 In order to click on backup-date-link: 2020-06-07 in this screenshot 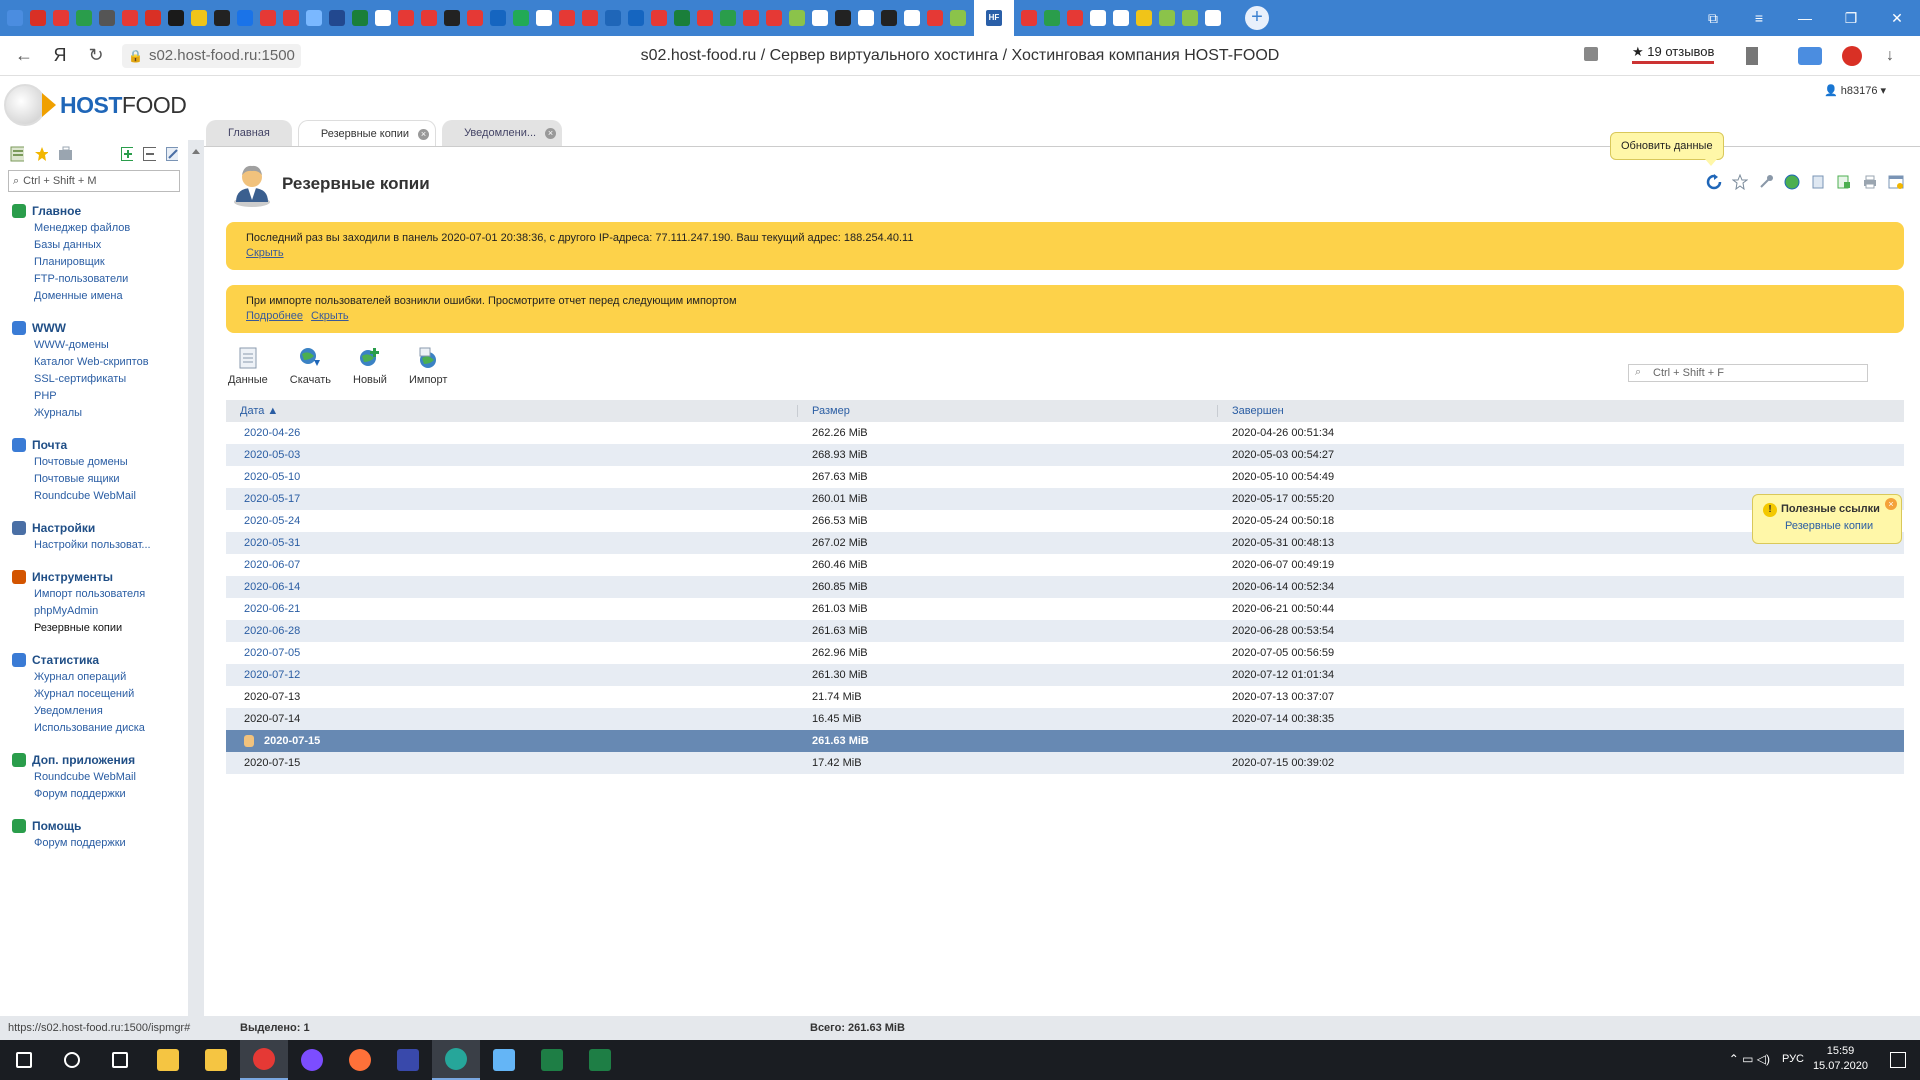, I will do `click(272, 565)`.